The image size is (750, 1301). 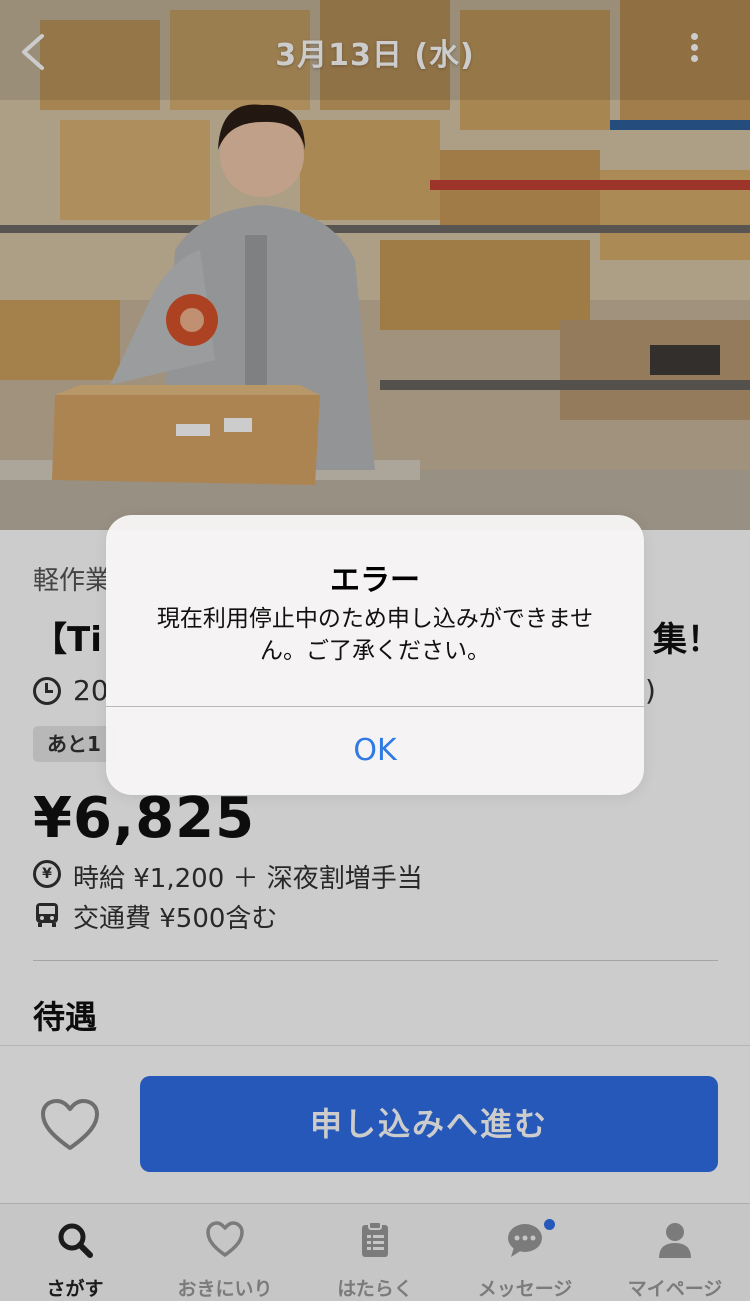 I want to click on alert-title: エラー, so click(x=375, y=580).